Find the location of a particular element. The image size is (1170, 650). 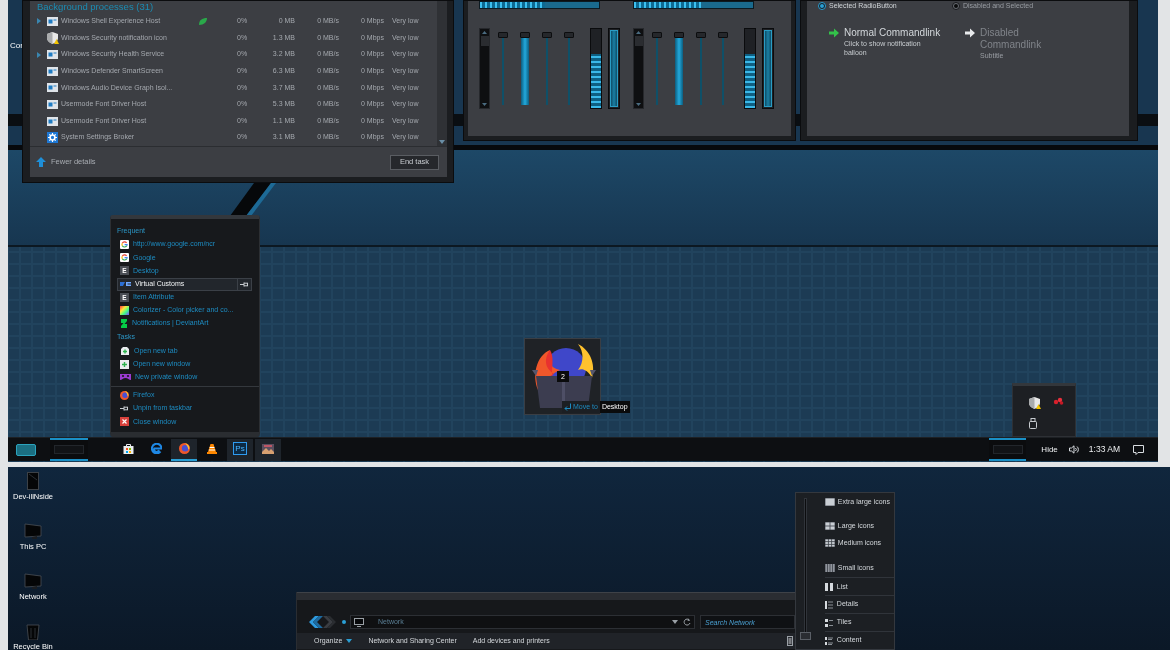

speaker-icon is located at coordinates (1074, 449).